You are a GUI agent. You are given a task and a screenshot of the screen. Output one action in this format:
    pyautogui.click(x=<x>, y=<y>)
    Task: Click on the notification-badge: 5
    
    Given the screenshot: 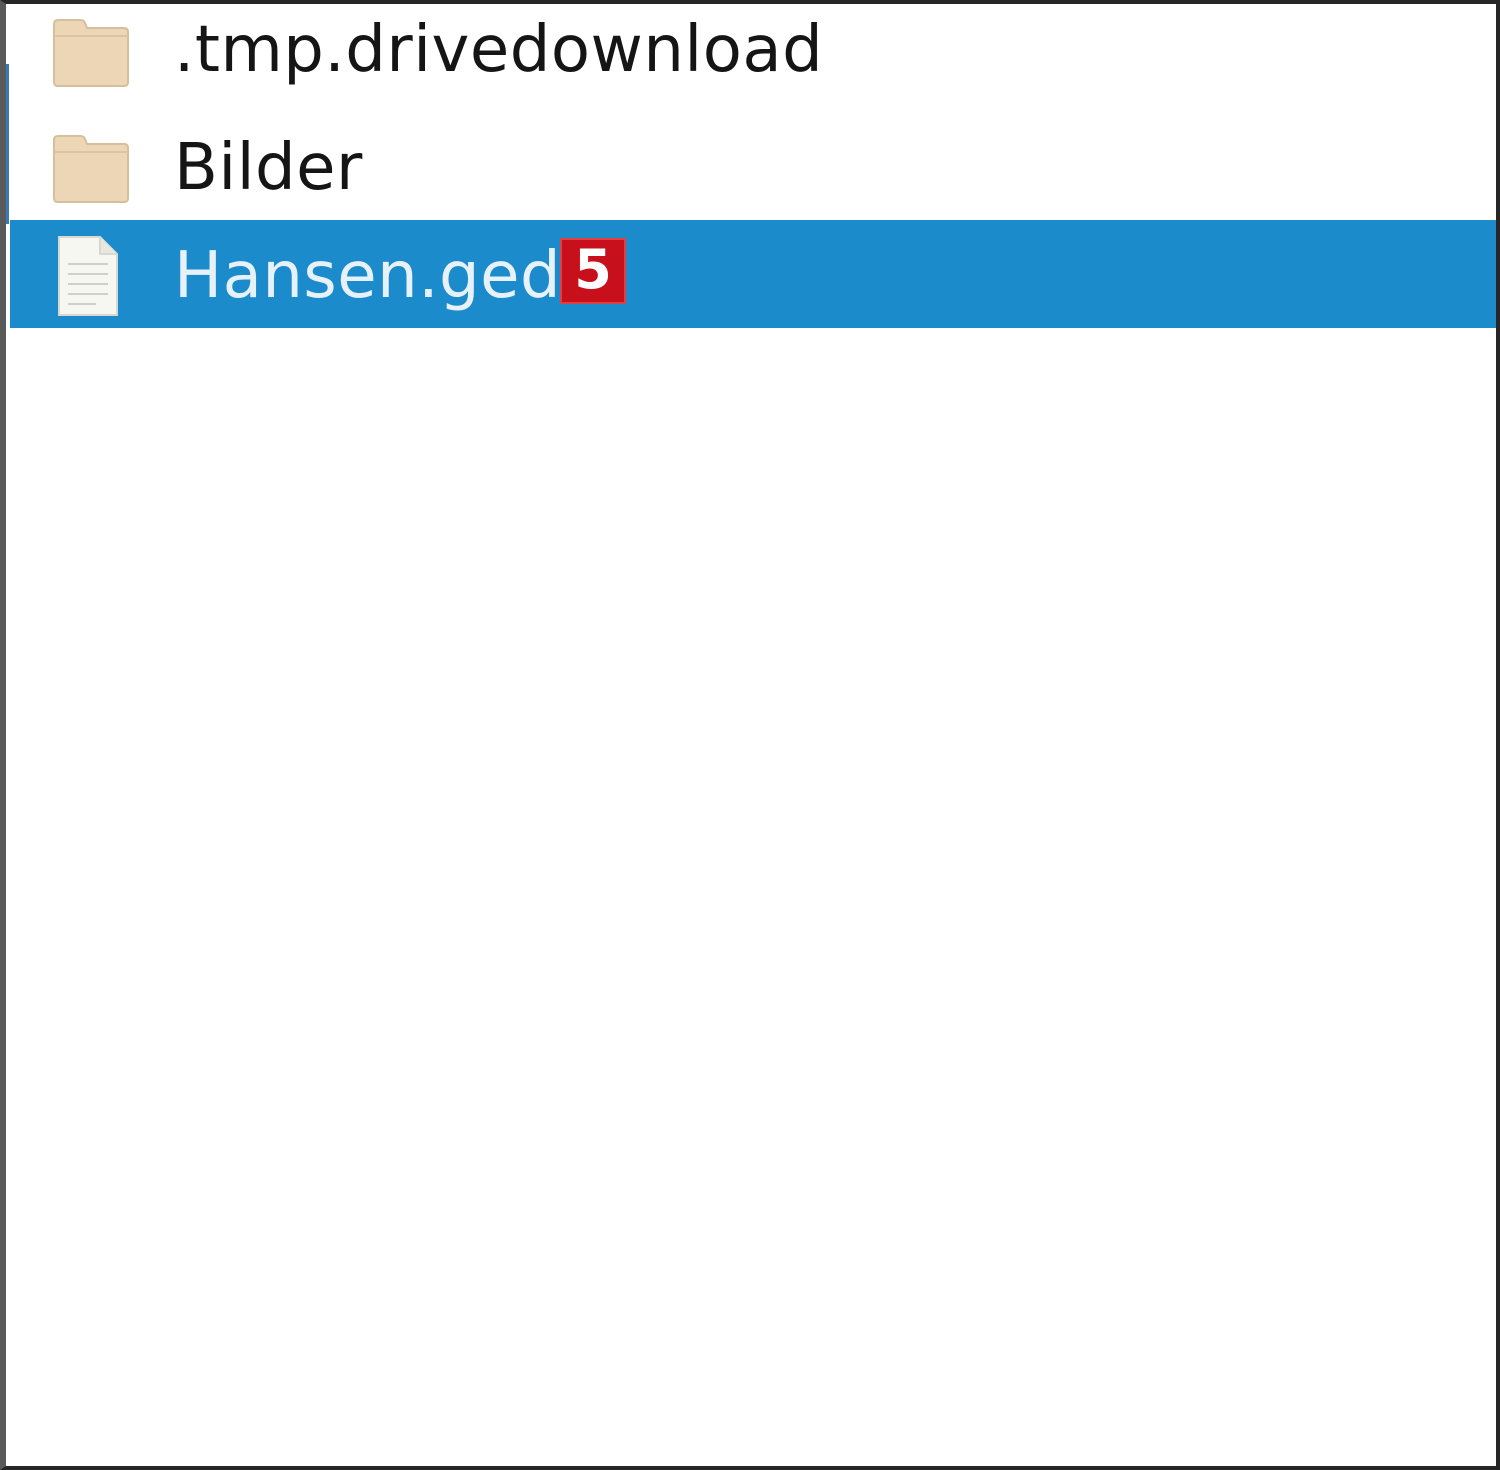 What is the action you would take?
    pyautogui.click(x=593, y=271)
    